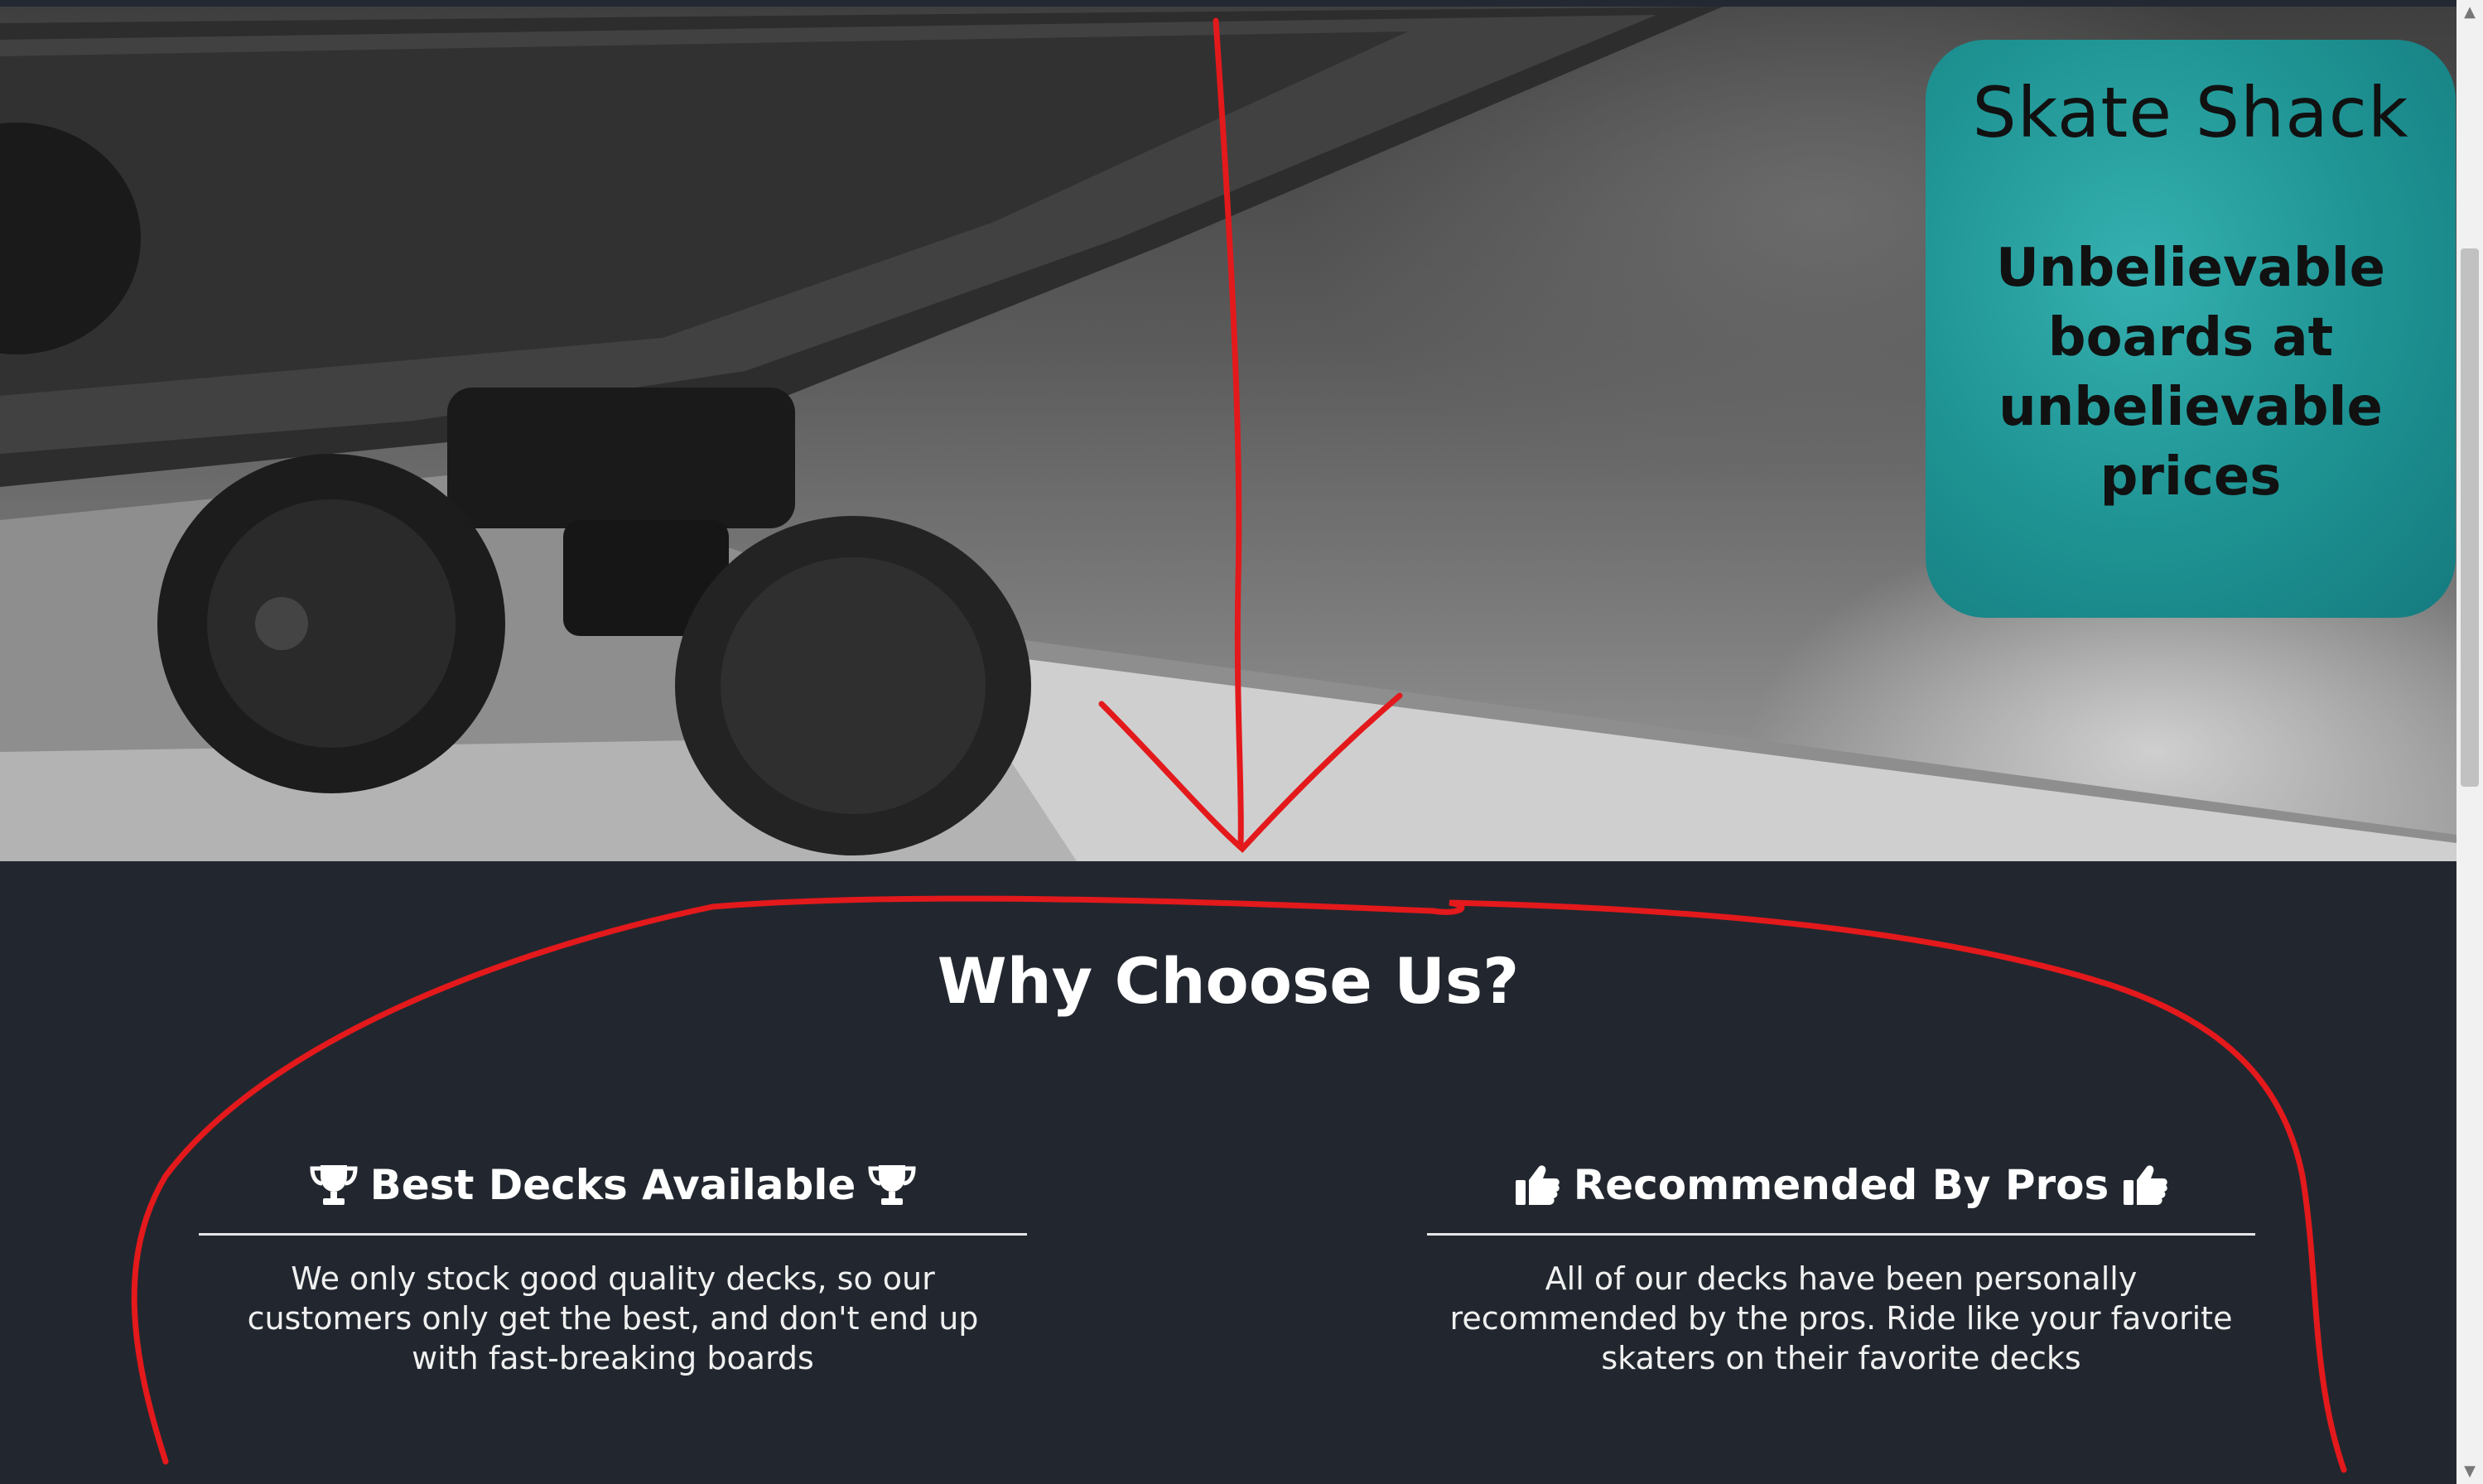 The image size is (2483, 1484). Describe the element at coordinates (2190, 112) in the screenshot. I see `brand-title: Skate Shack` at that location.